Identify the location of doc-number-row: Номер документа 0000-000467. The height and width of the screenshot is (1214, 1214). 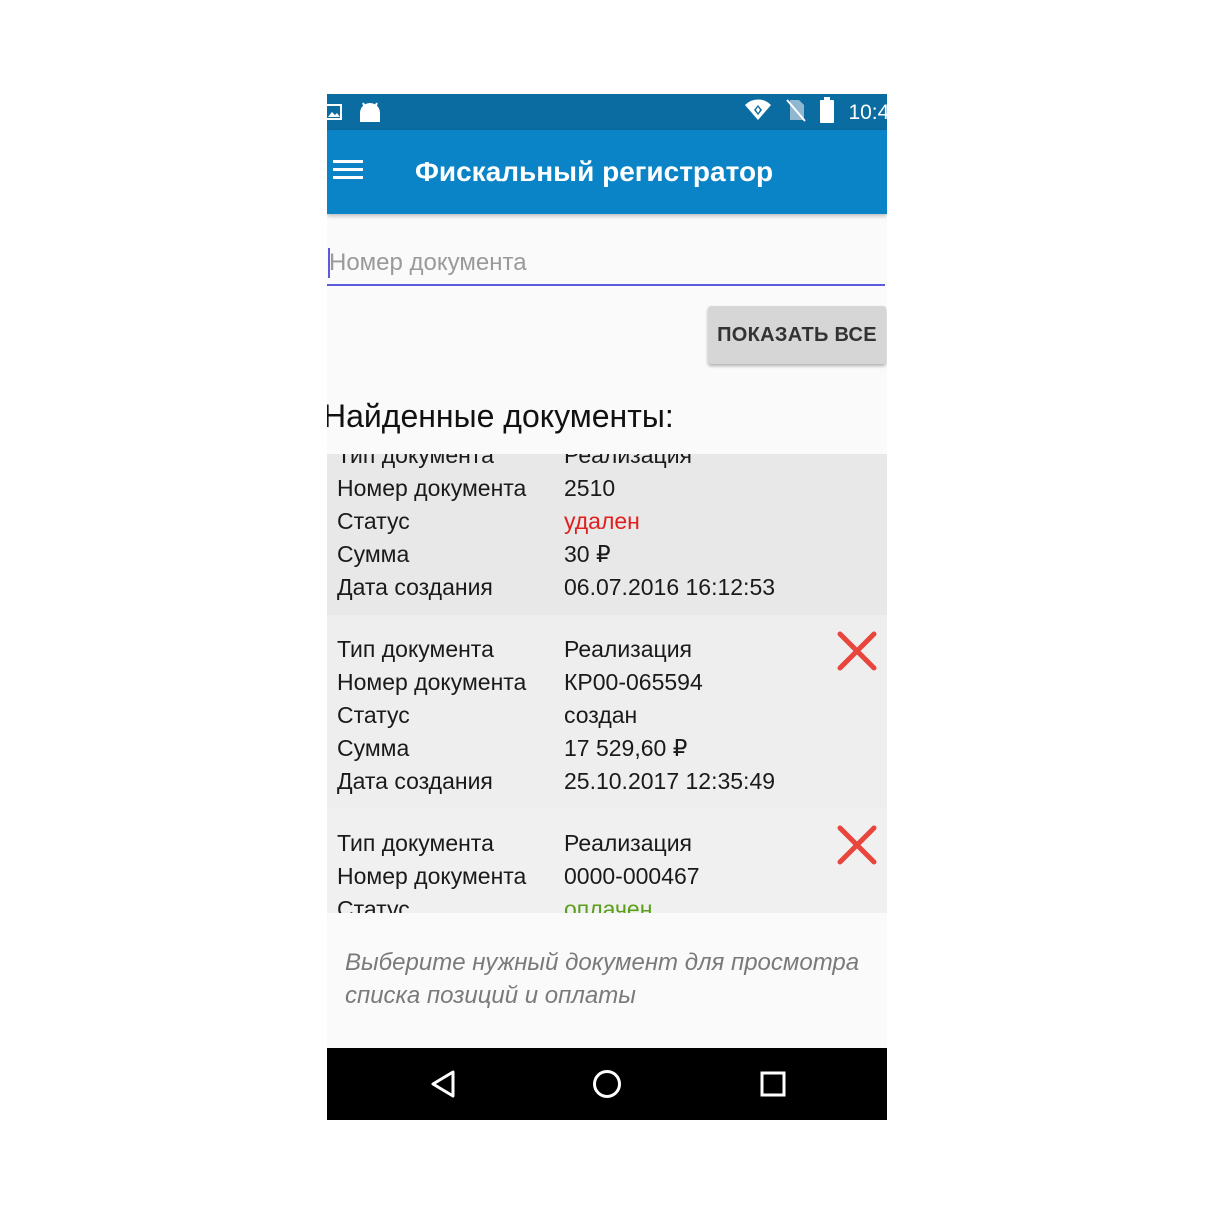
(518, 876).